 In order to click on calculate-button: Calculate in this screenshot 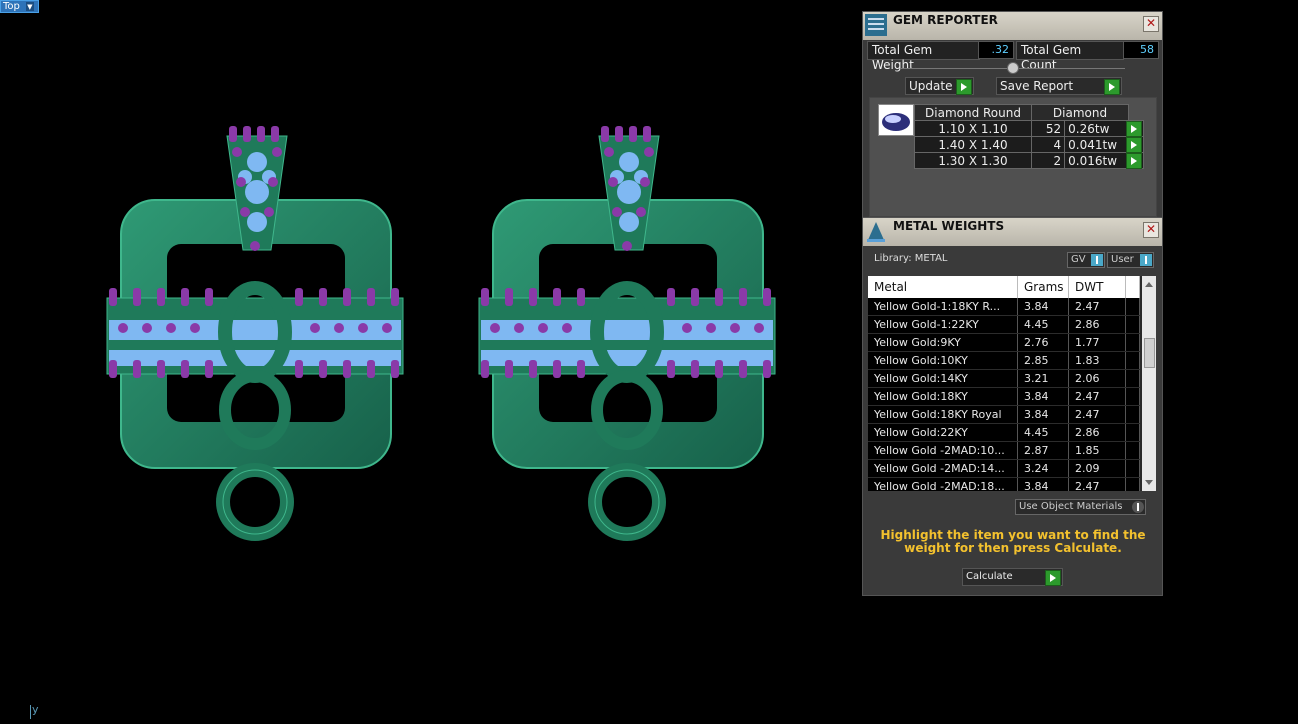, I will do `click(1012, 577)`.